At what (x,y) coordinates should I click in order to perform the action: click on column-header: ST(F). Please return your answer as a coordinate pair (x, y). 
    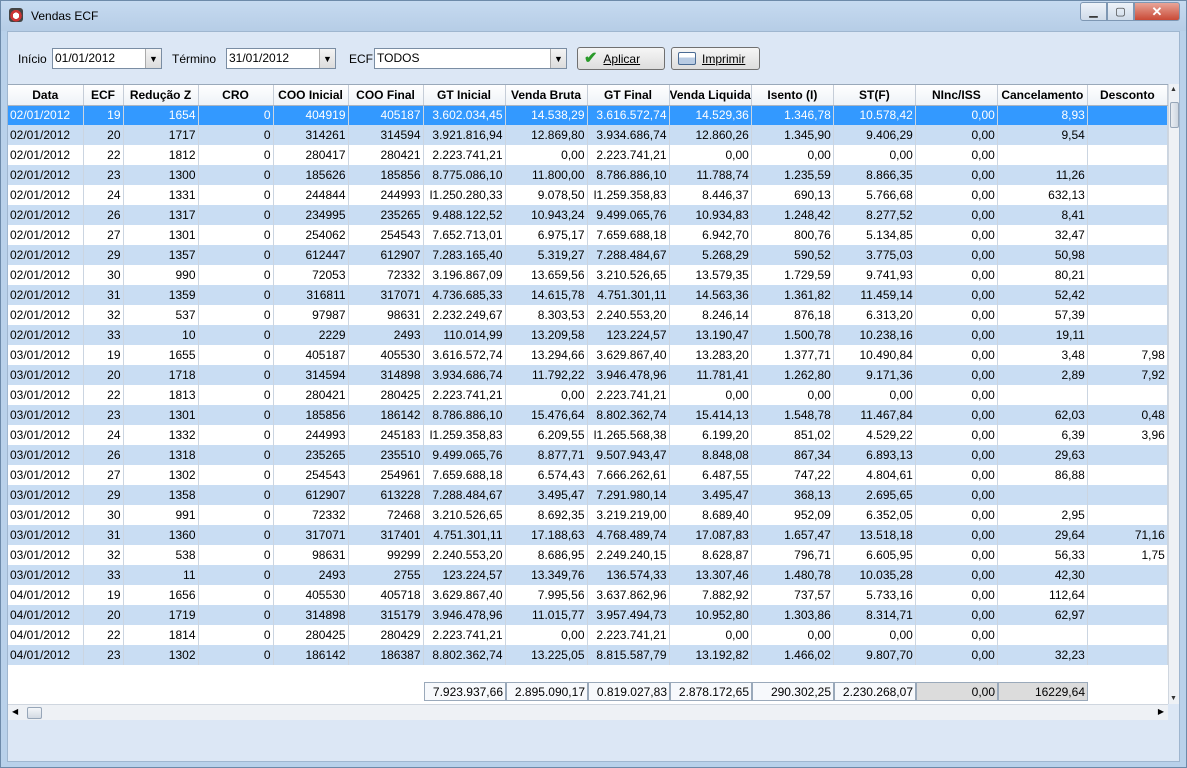
    Looking at the image, I should click on (874, 95).